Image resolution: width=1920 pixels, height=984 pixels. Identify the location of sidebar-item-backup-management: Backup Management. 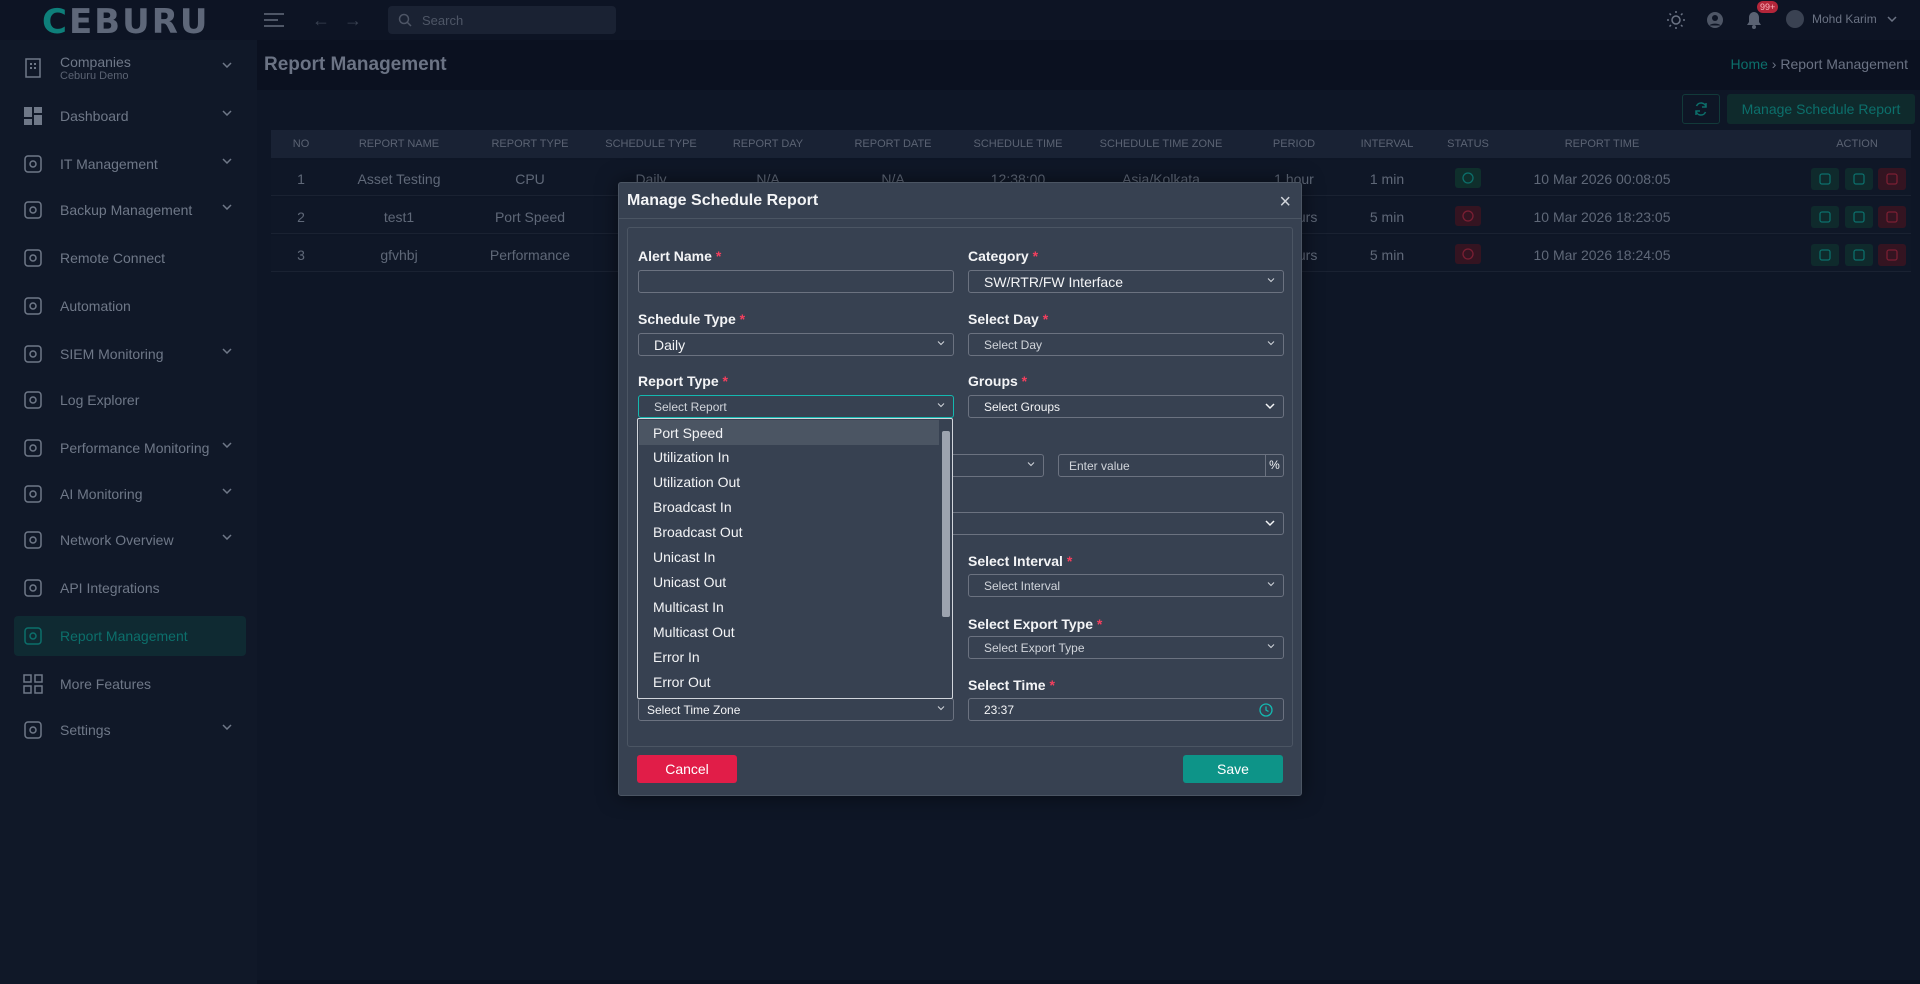
(130, 210).